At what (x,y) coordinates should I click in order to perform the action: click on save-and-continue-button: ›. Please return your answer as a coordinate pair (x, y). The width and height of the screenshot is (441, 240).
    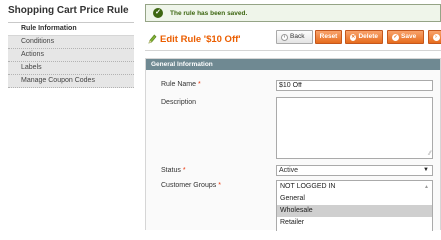
    Looking at the image, I should click on (434, 37).